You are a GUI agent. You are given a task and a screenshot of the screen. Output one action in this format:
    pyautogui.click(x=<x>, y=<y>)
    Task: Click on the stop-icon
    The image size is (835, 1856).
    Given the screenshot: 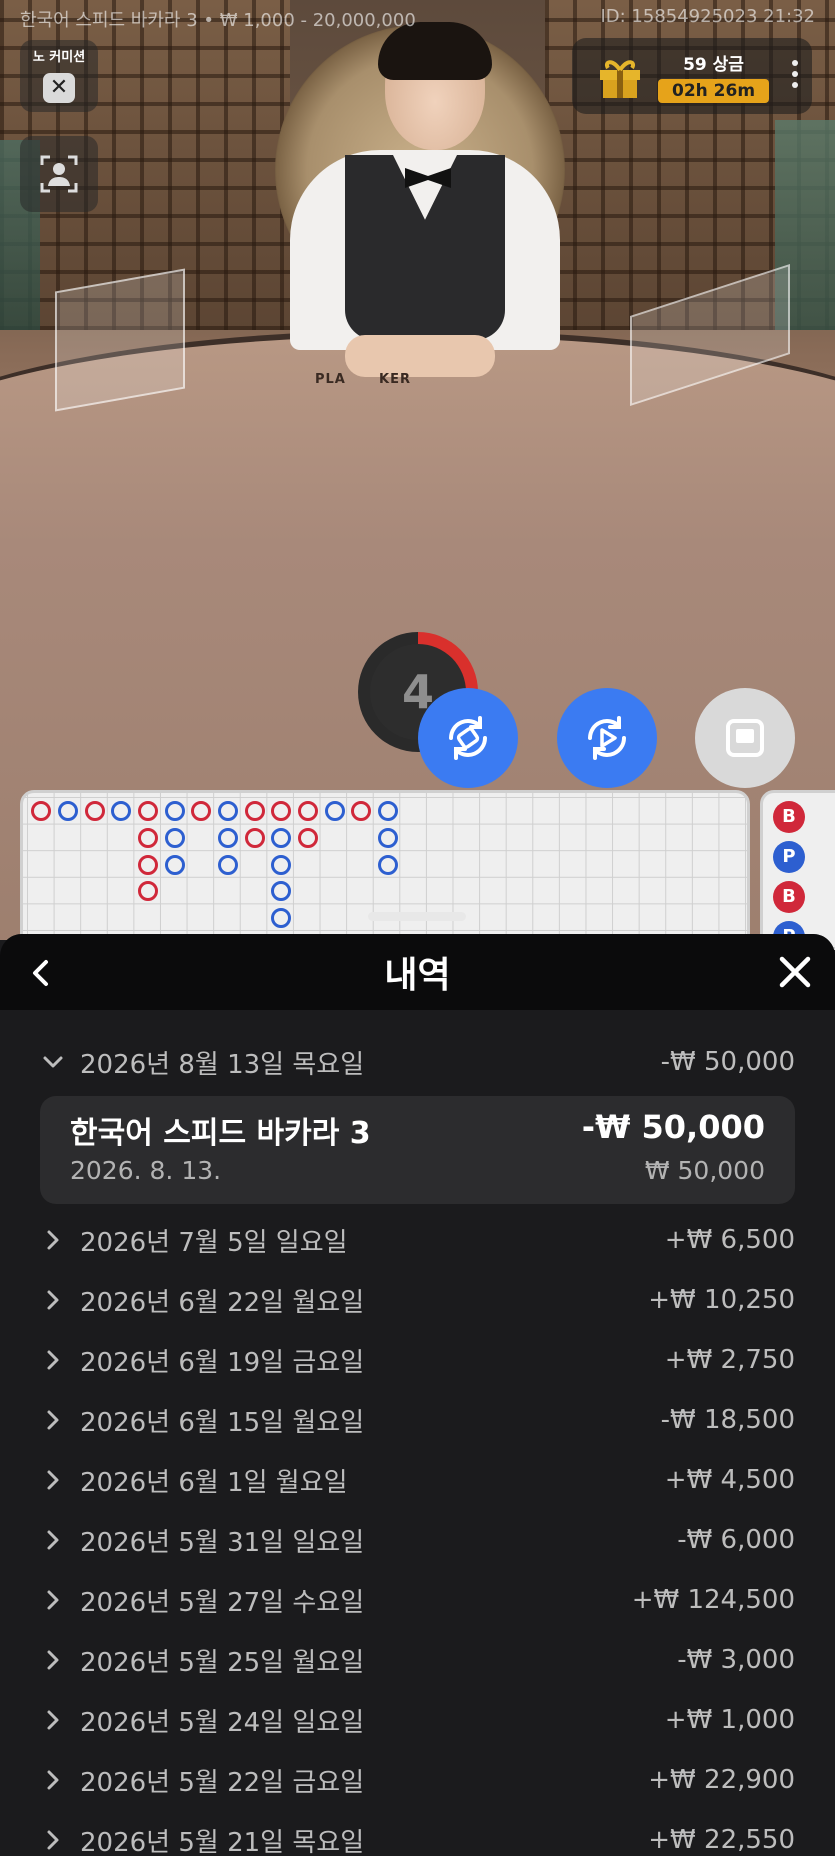 What is the action you would take?
    pyautogui.click(x=745, y=738)
    